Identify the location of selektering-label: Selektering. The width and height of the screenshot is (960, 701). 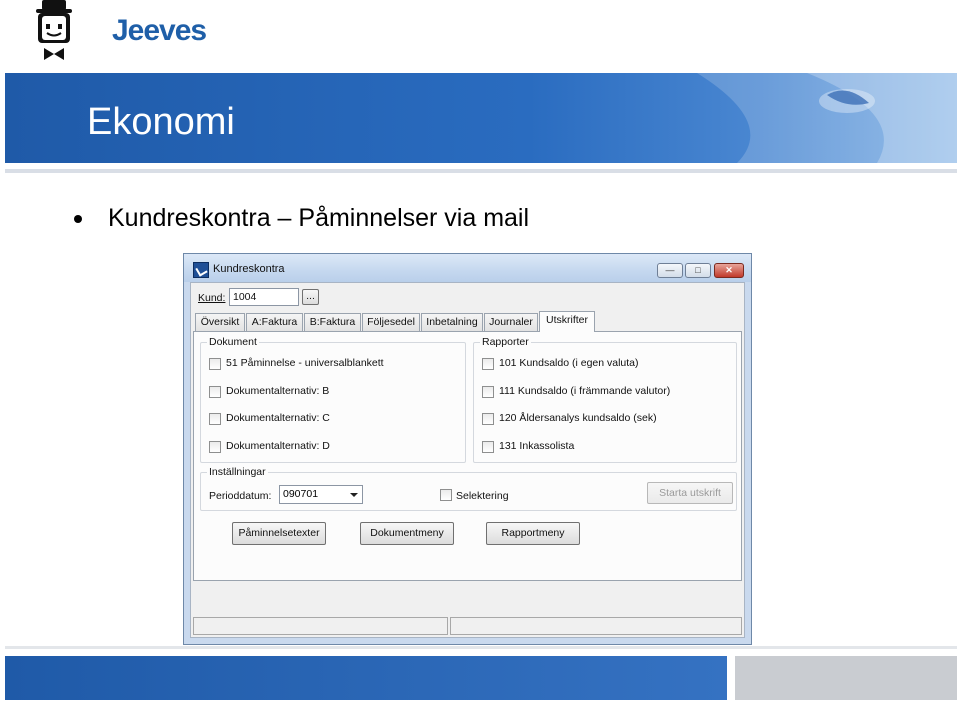
(482, 496).